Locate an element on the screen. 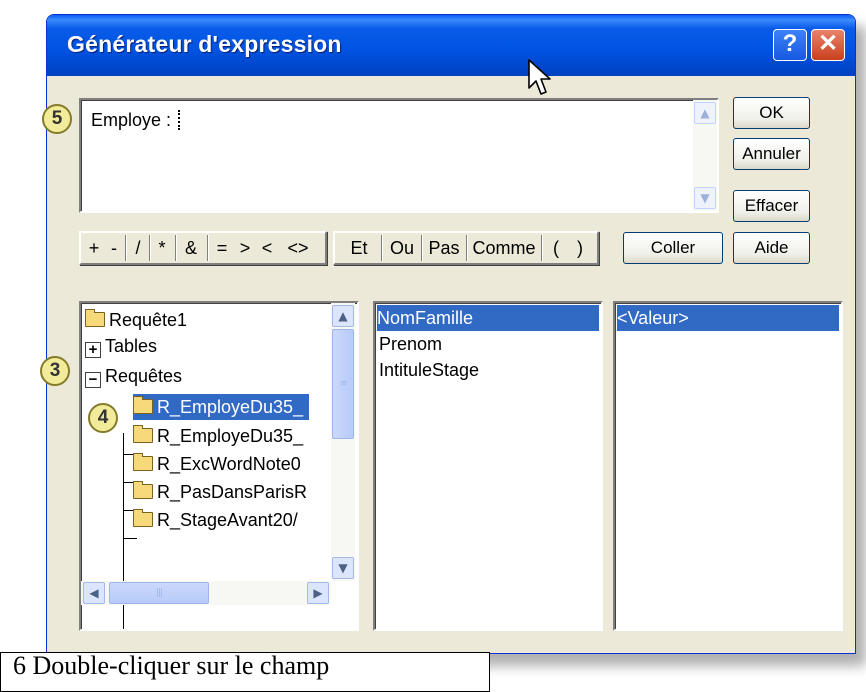 This screenshot has height=692, width=866. scroll-thumb: ≡ is located at coordinates (343, 384).